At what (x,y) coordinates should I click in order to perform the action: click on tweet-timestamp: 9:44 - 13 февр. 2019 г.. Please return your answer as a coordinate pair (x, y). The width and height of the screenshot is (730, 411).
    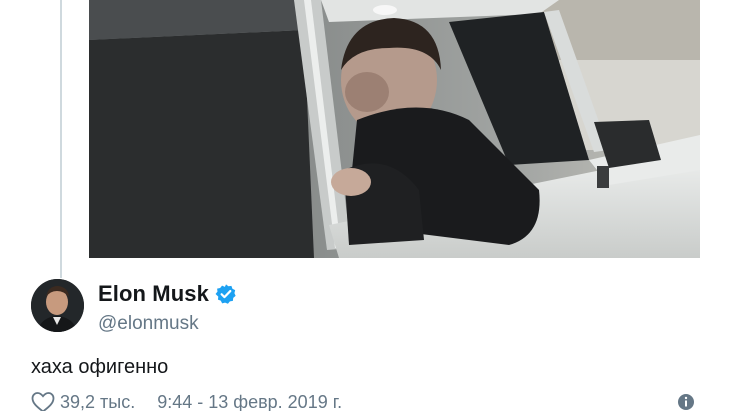
    Looking at the image, I should click on (249, 401).